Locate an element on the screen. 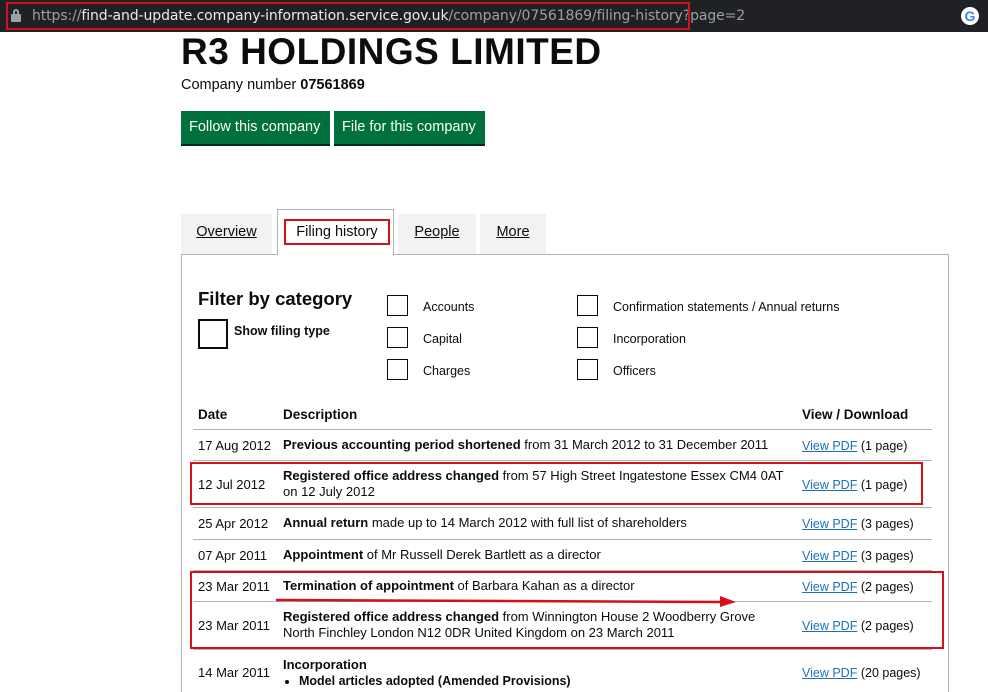 The image size is (988, 692). follow-company-button: Follow this company is located at coordinates (255, 127).